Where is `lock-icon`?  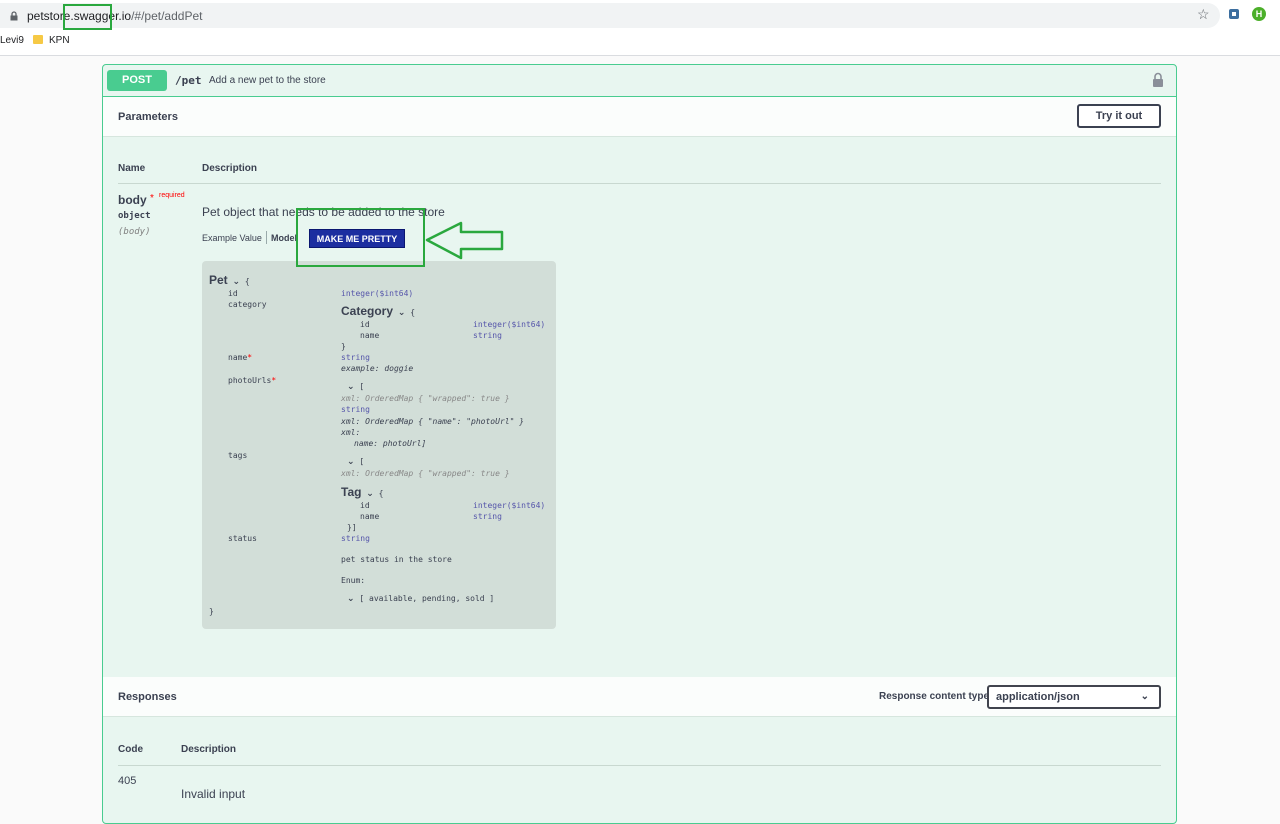 lock-icon is located at coordinates (14, 16).